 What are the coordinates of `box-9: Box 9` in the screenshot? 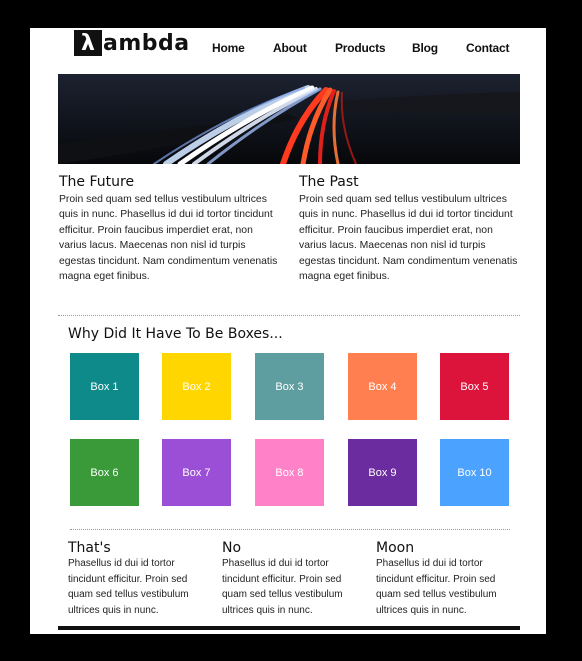 It's located at (382, 472).